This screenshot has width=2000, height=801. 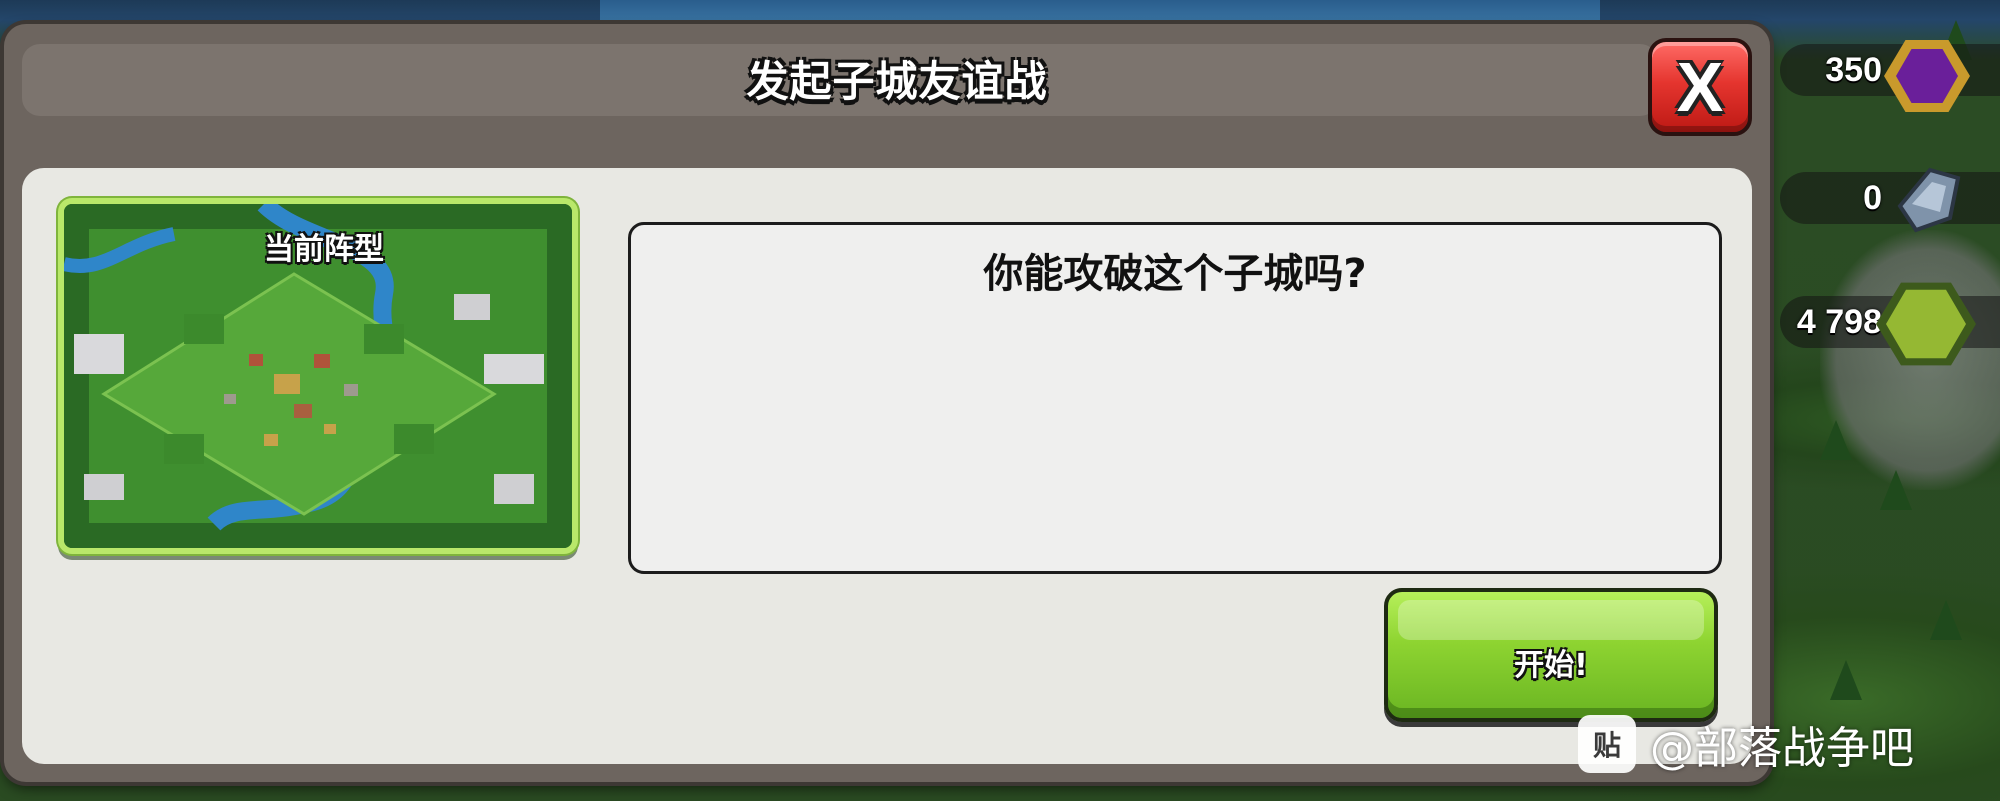 What do you see at coordinates (1782, 748) in the screenshot?
I see `watermark-text: @部落战争吧` at bounding box center [1782, 748].